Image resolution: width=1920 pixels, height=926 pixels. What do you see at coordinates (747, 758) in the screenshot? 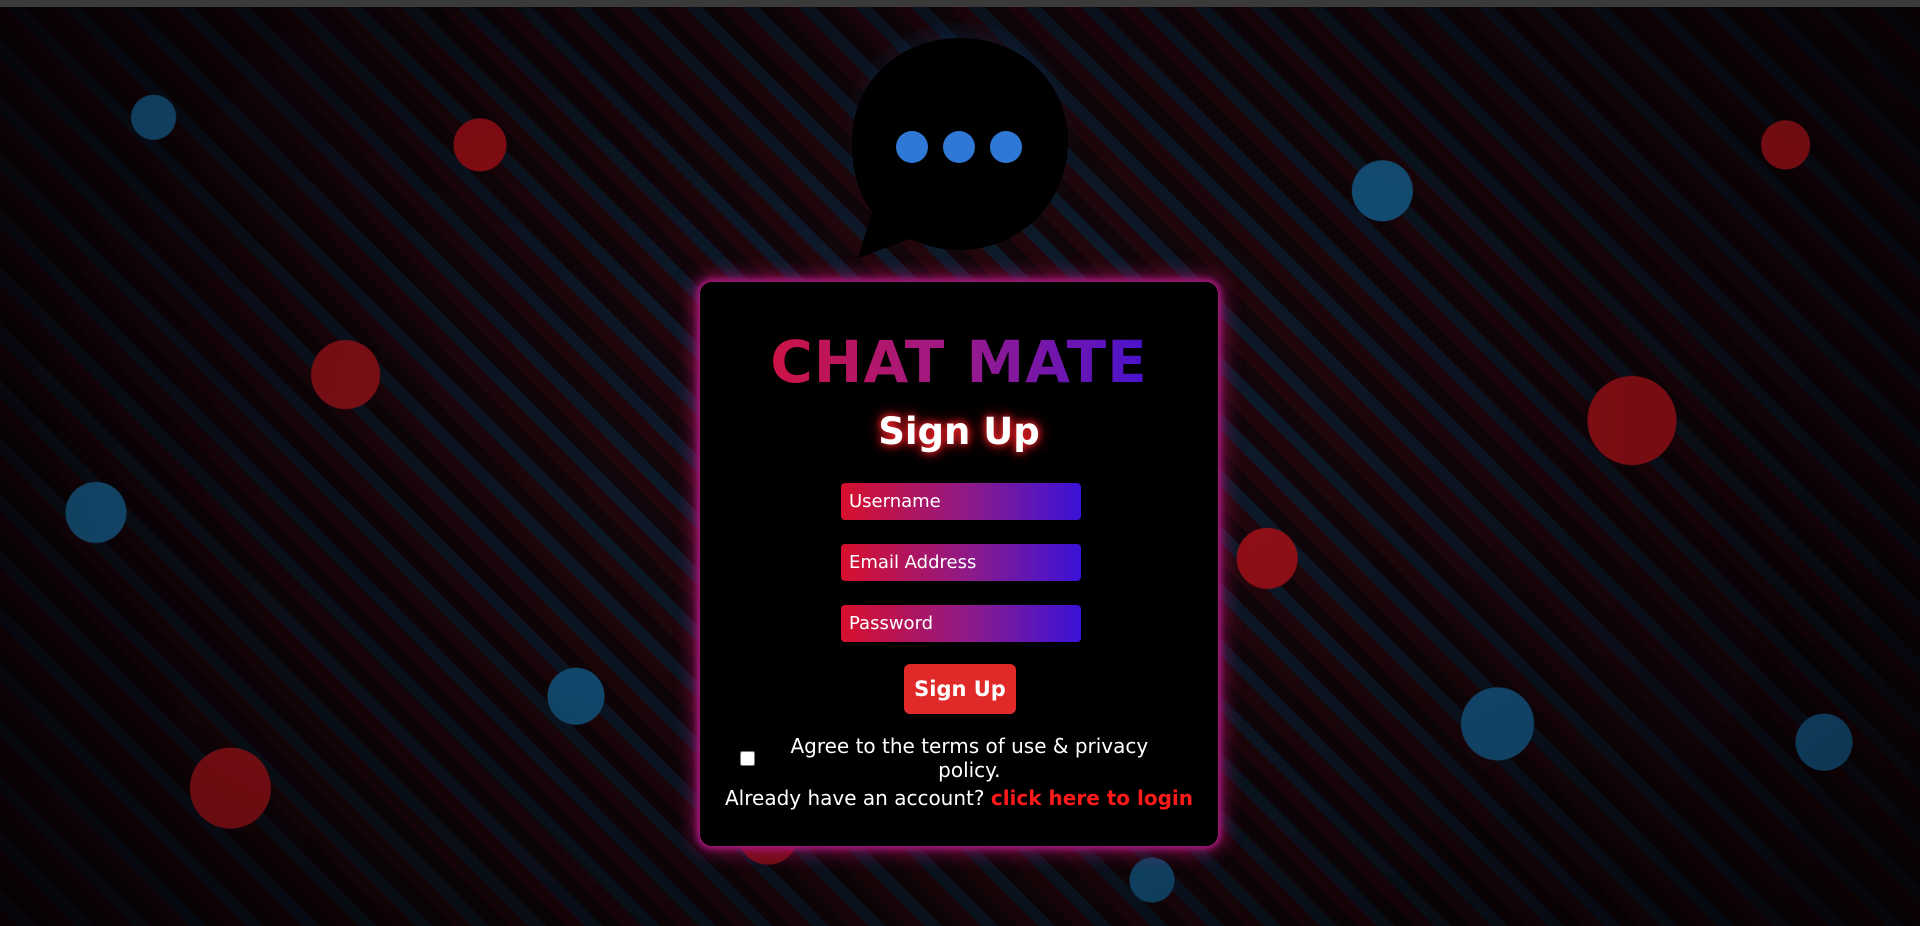
I see `agree-checkbox` at bounding box center [747, 758].